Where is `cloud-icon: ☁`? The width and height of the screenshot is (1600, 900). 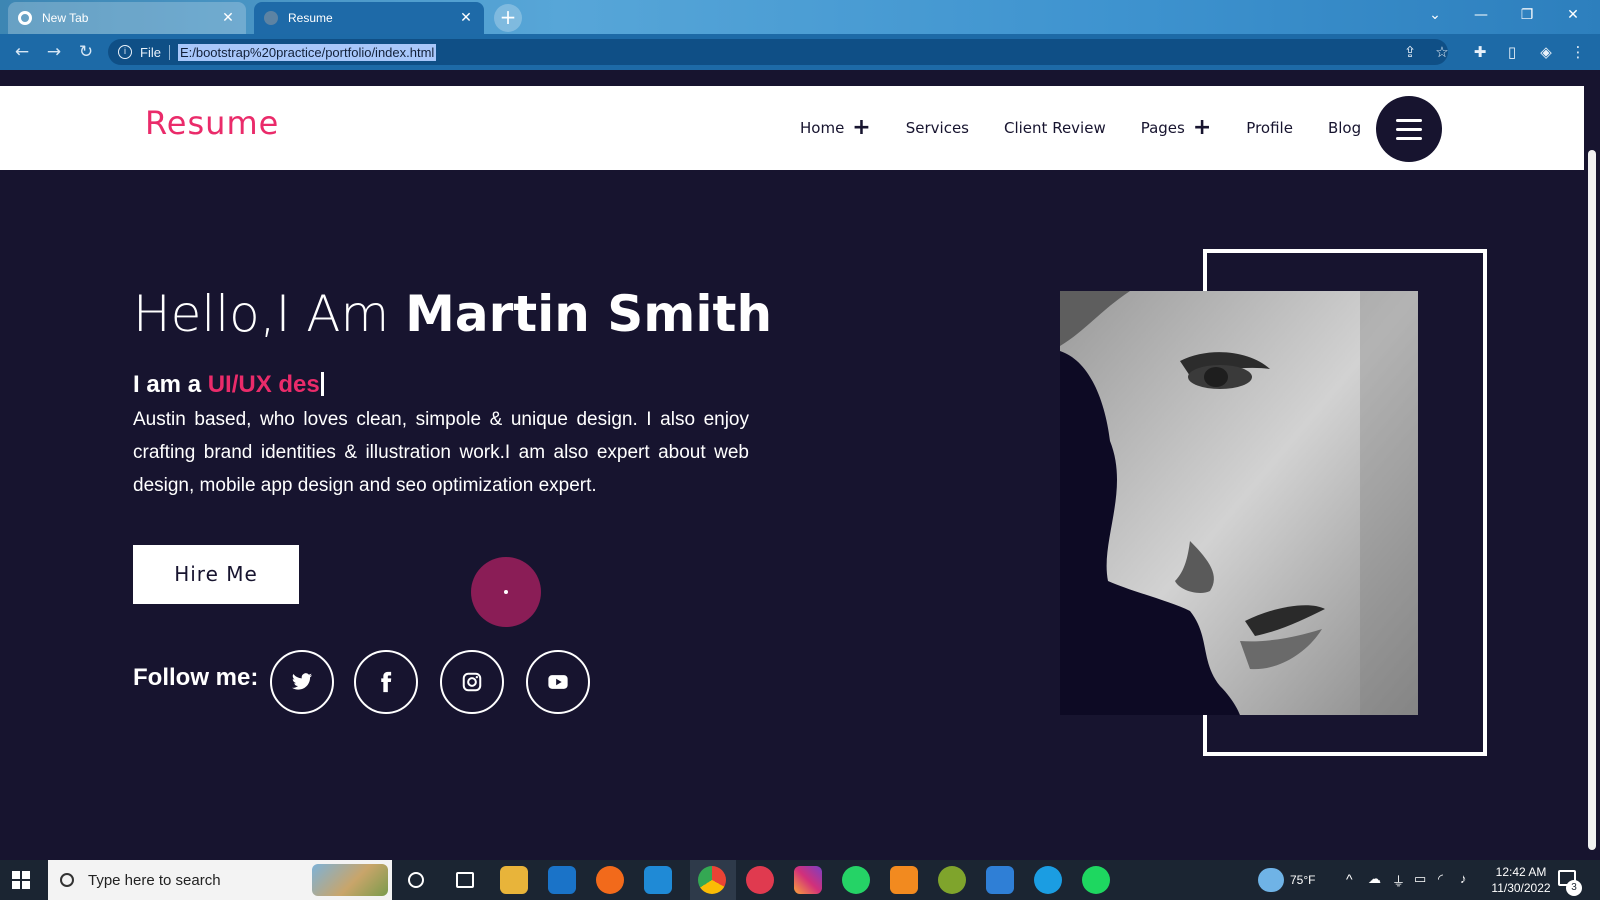
cloud-icon: ☁ is located at coordinates (1374, 879).